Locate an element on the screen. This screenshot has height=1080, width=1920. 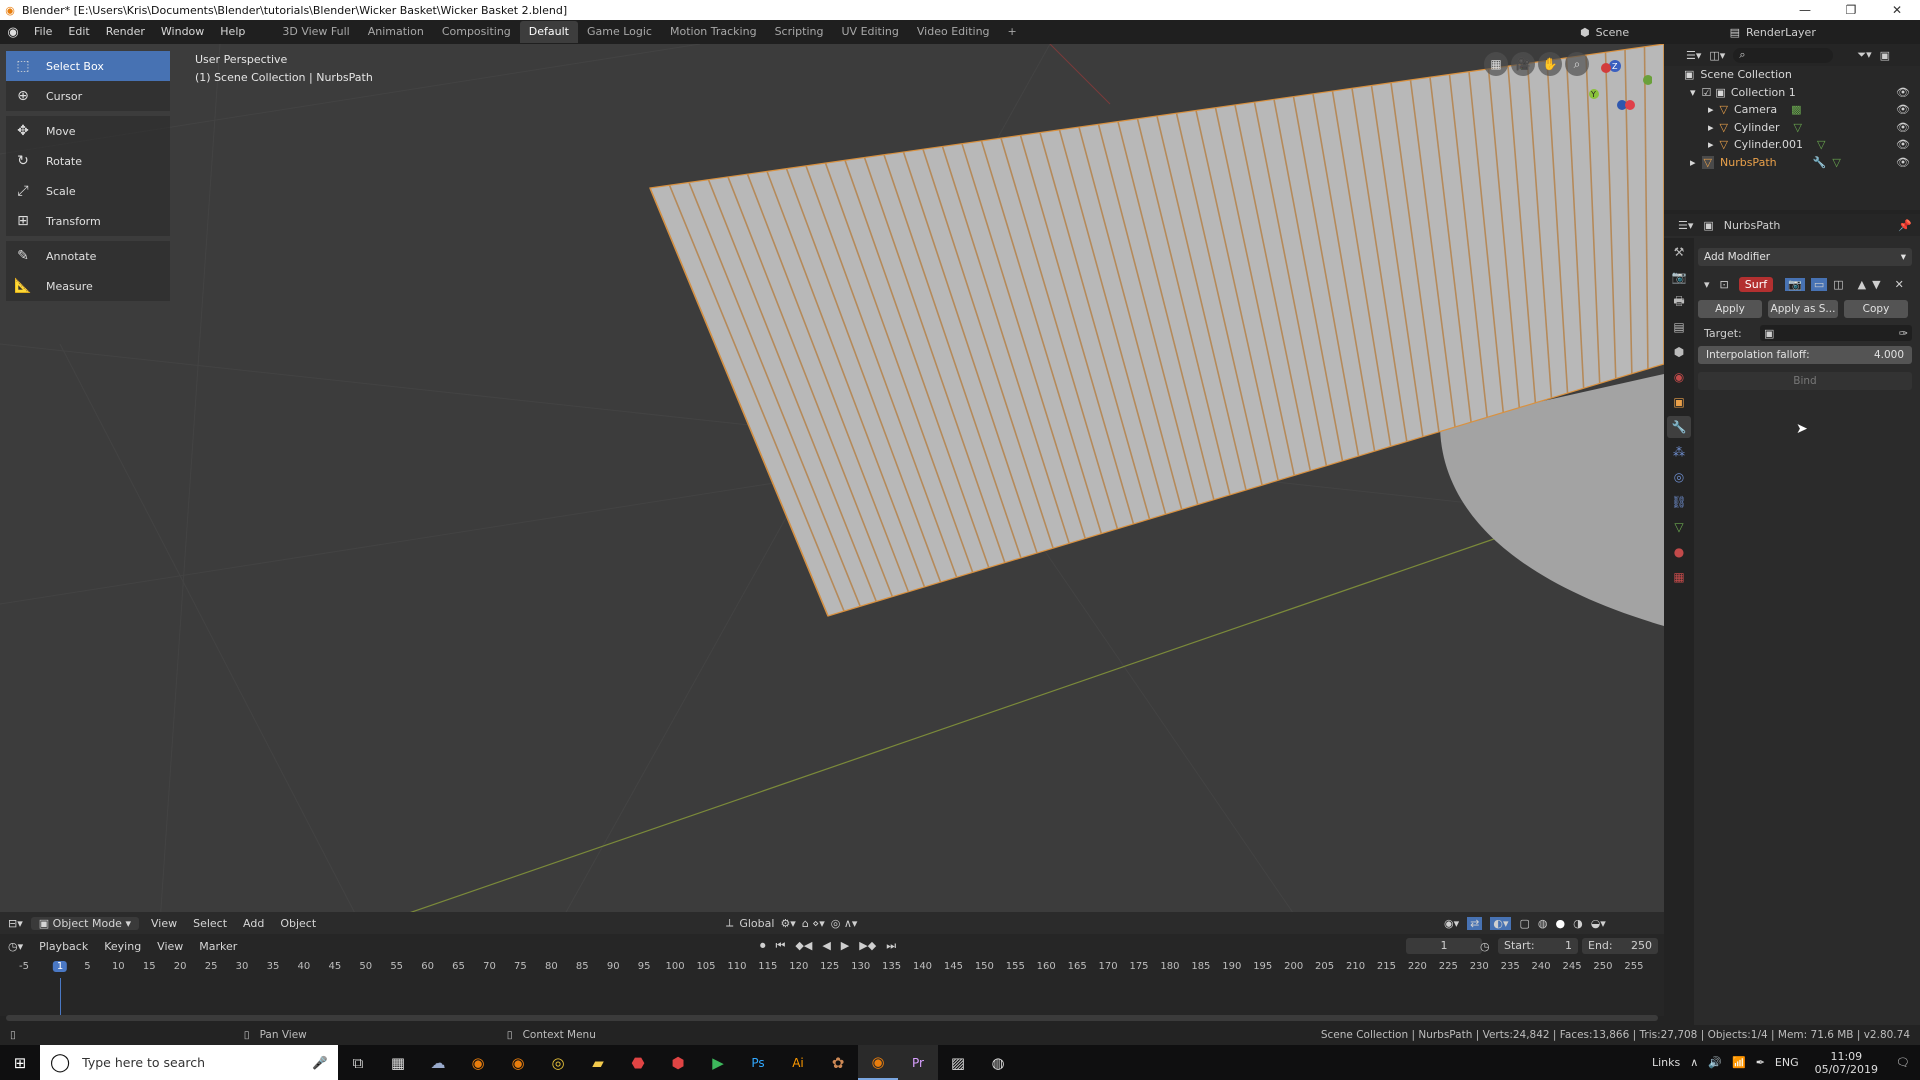
blender-menu-icon: ◉ is located at coordinates (13, 32).